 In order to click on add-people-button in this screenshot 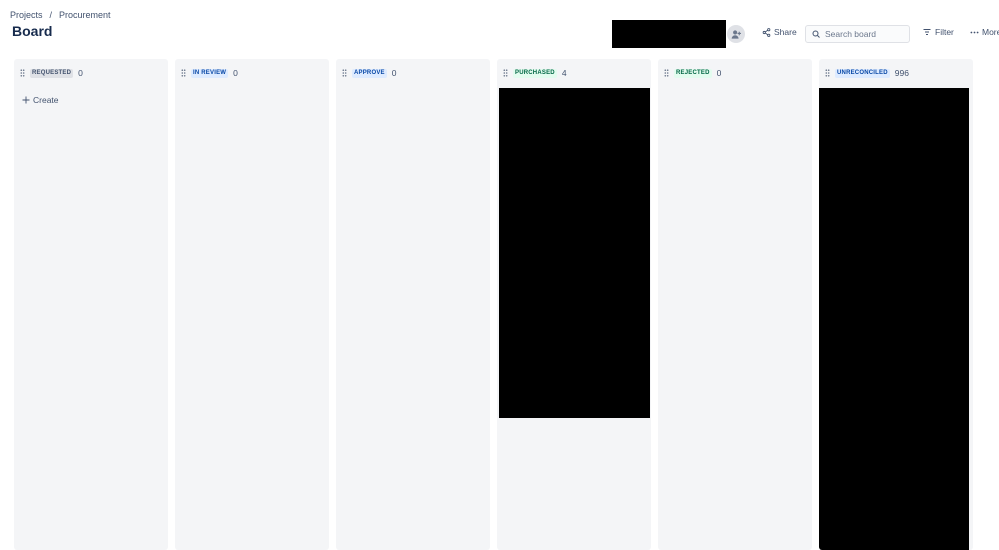, I will do `click(736, 34)`.